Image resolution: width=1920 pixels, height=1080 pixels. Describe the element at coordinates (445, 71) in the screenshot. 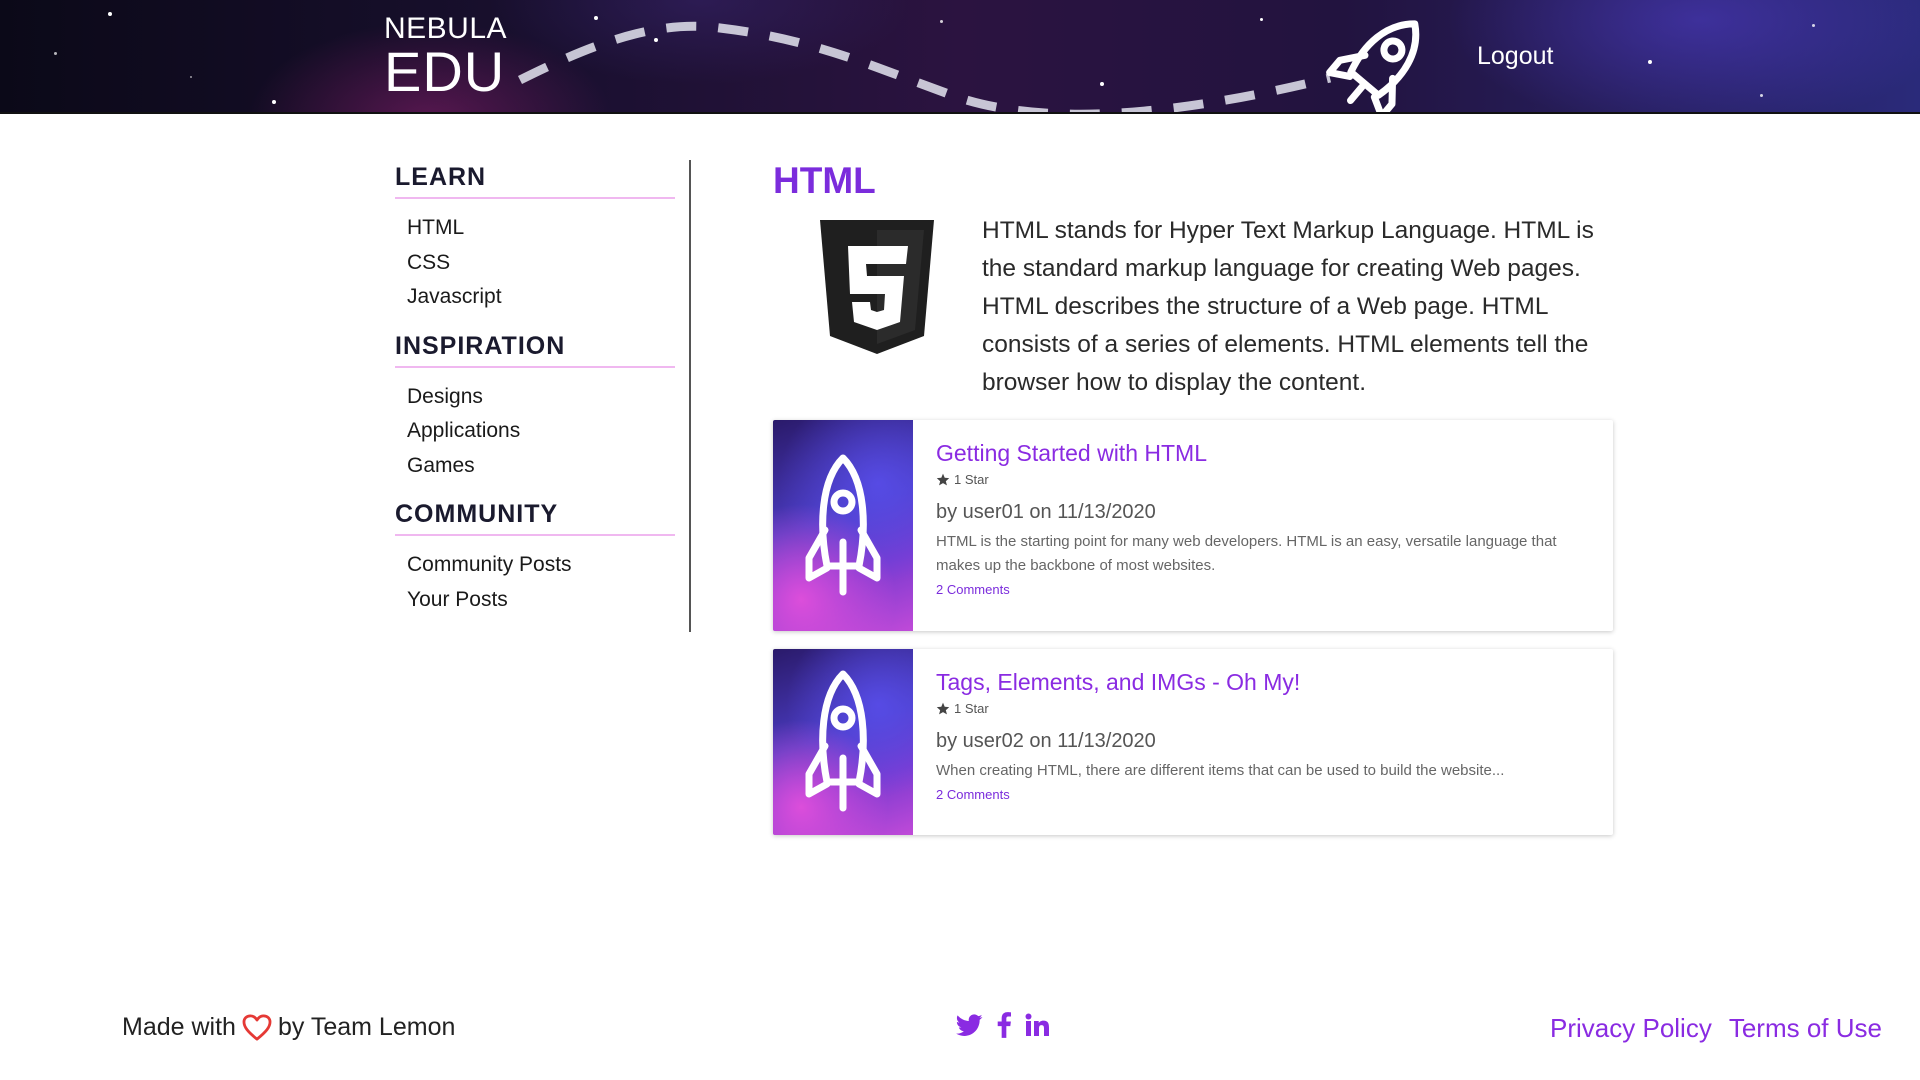

I see `logo-bottom-text: EDU` at that location.